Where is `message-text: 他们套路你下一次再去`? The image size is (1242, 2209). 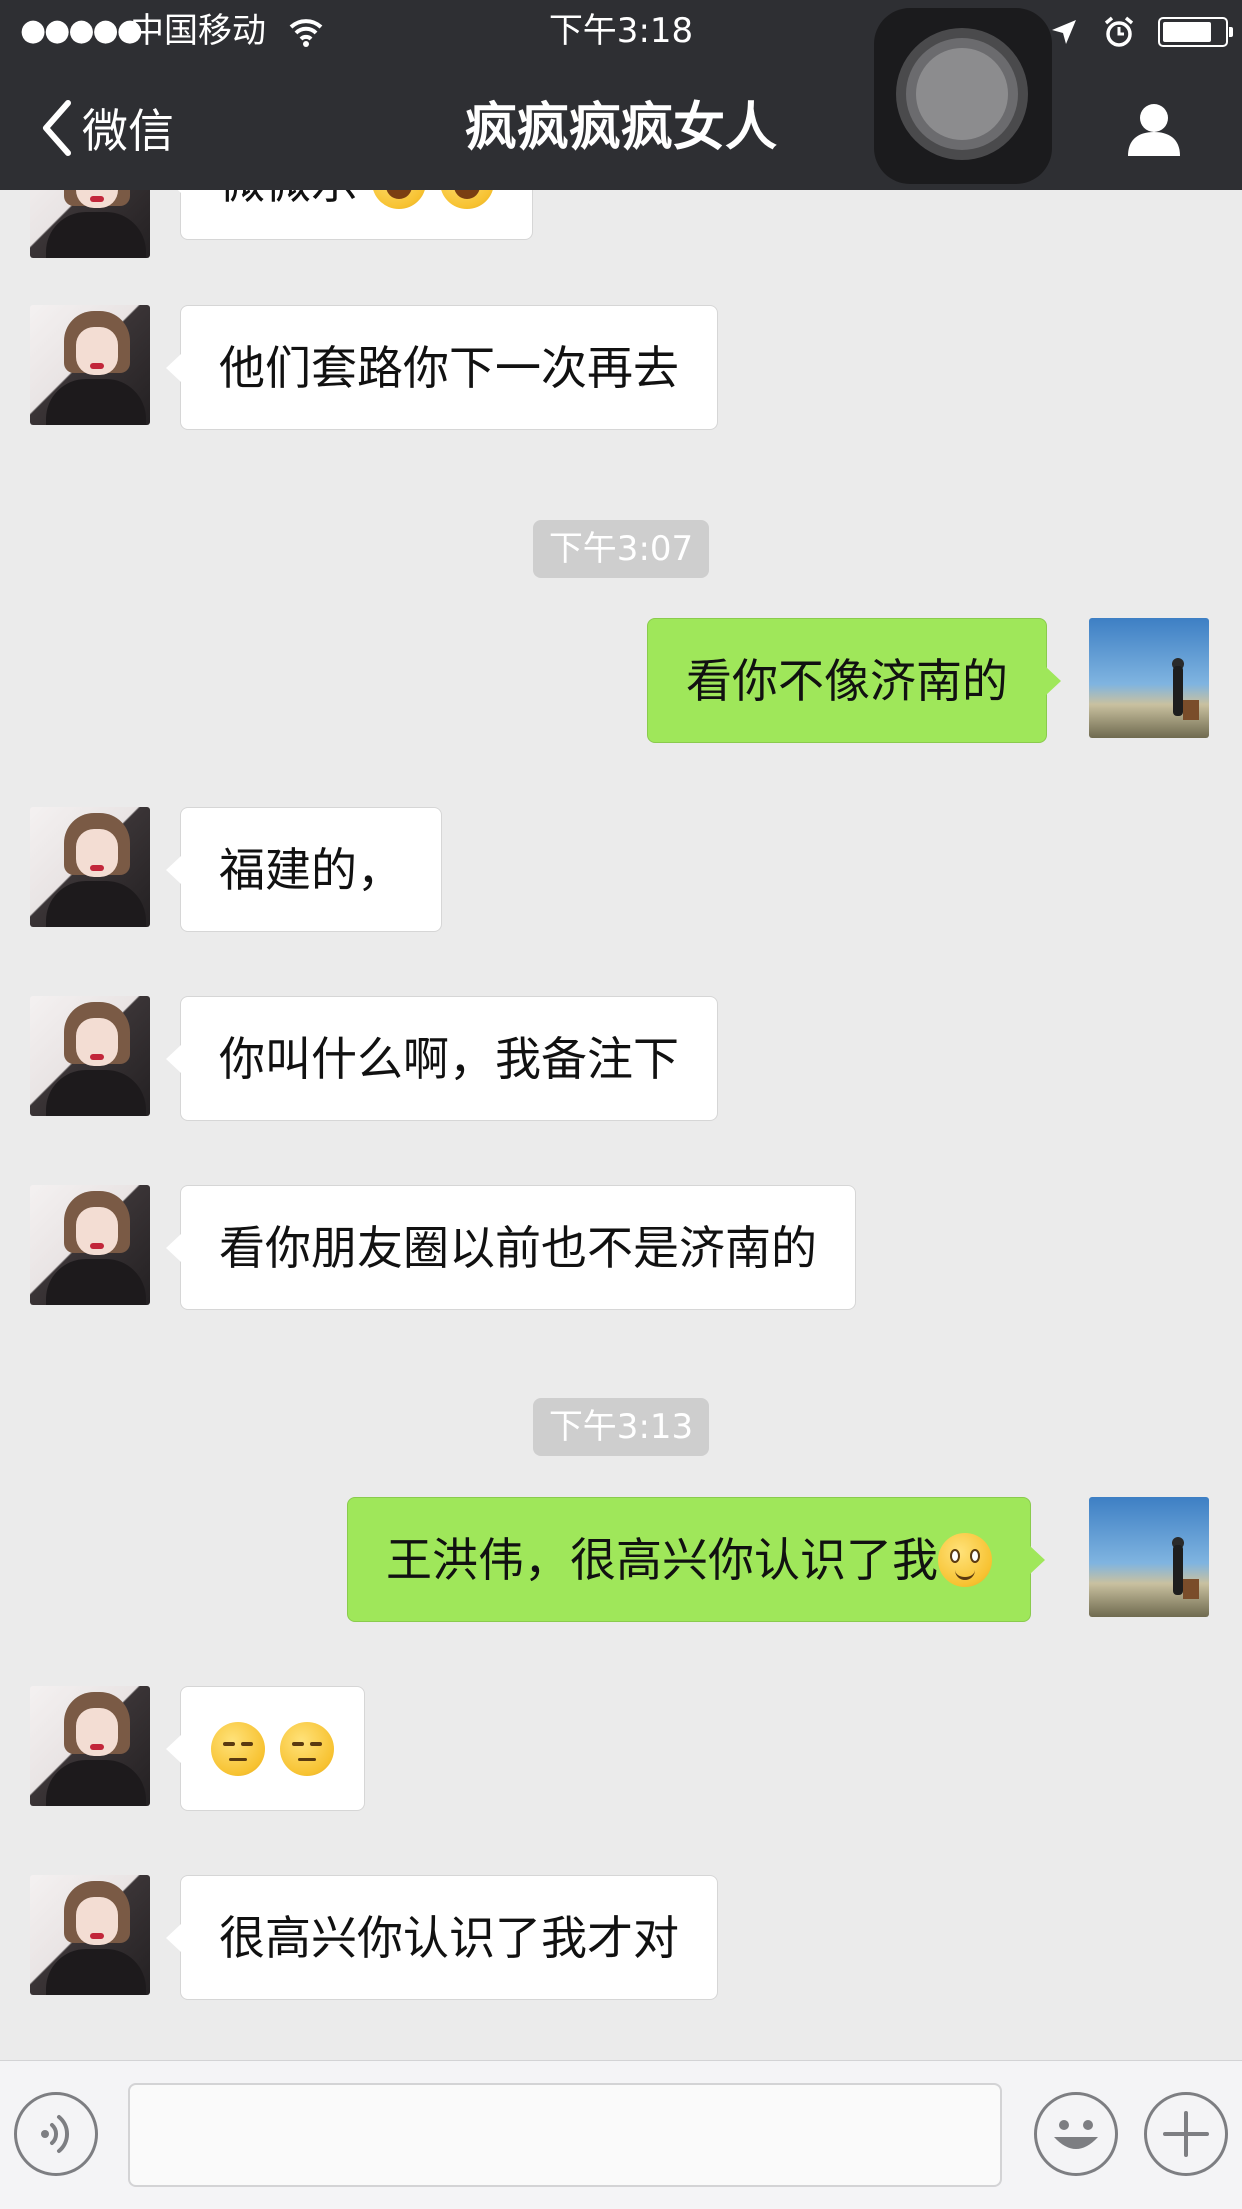 message-text: 他们套路你下一次再去 is located at coordinates (449, 368).